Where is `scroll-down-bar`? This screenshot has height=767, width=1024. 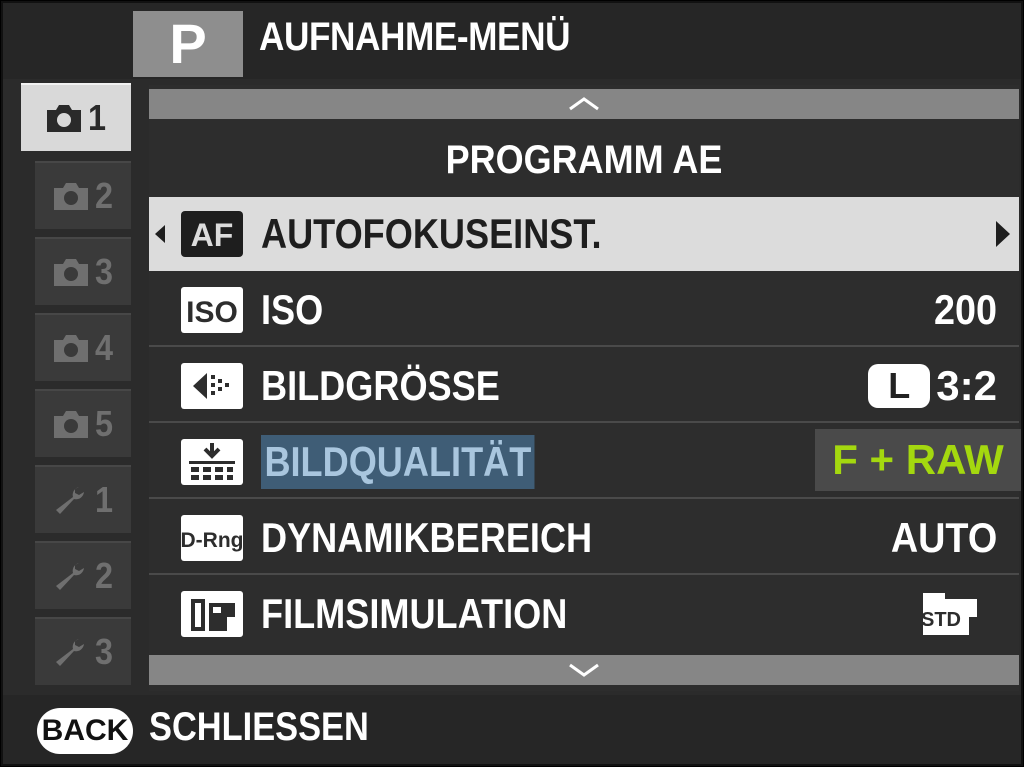 scroll-down-bar is located at coordinates (584, 670).